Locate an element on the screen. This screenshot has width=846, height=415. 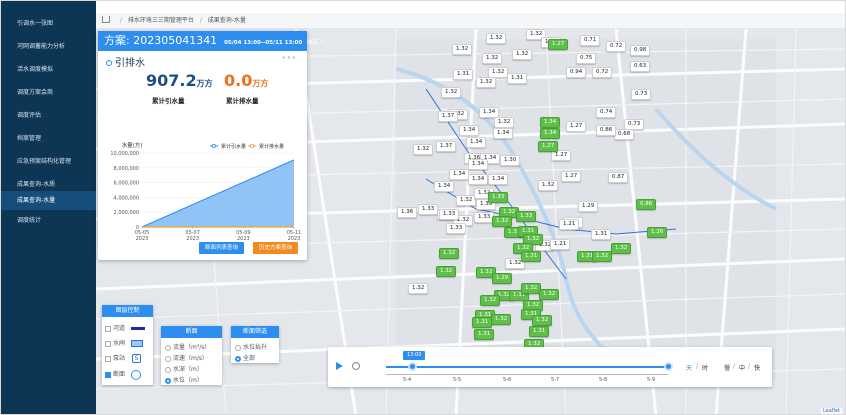
section-level-label-highlight: 0.86 is located at coordinates (646, 204).